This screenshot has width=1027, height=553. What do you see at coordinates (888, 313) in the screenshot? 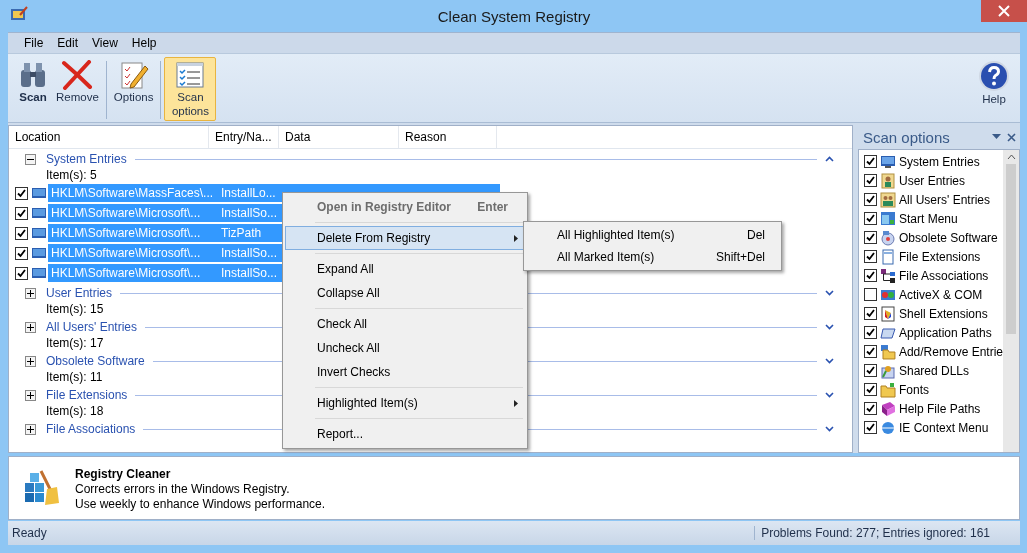
I see `shell-icon` at bounding box center [888, 313].